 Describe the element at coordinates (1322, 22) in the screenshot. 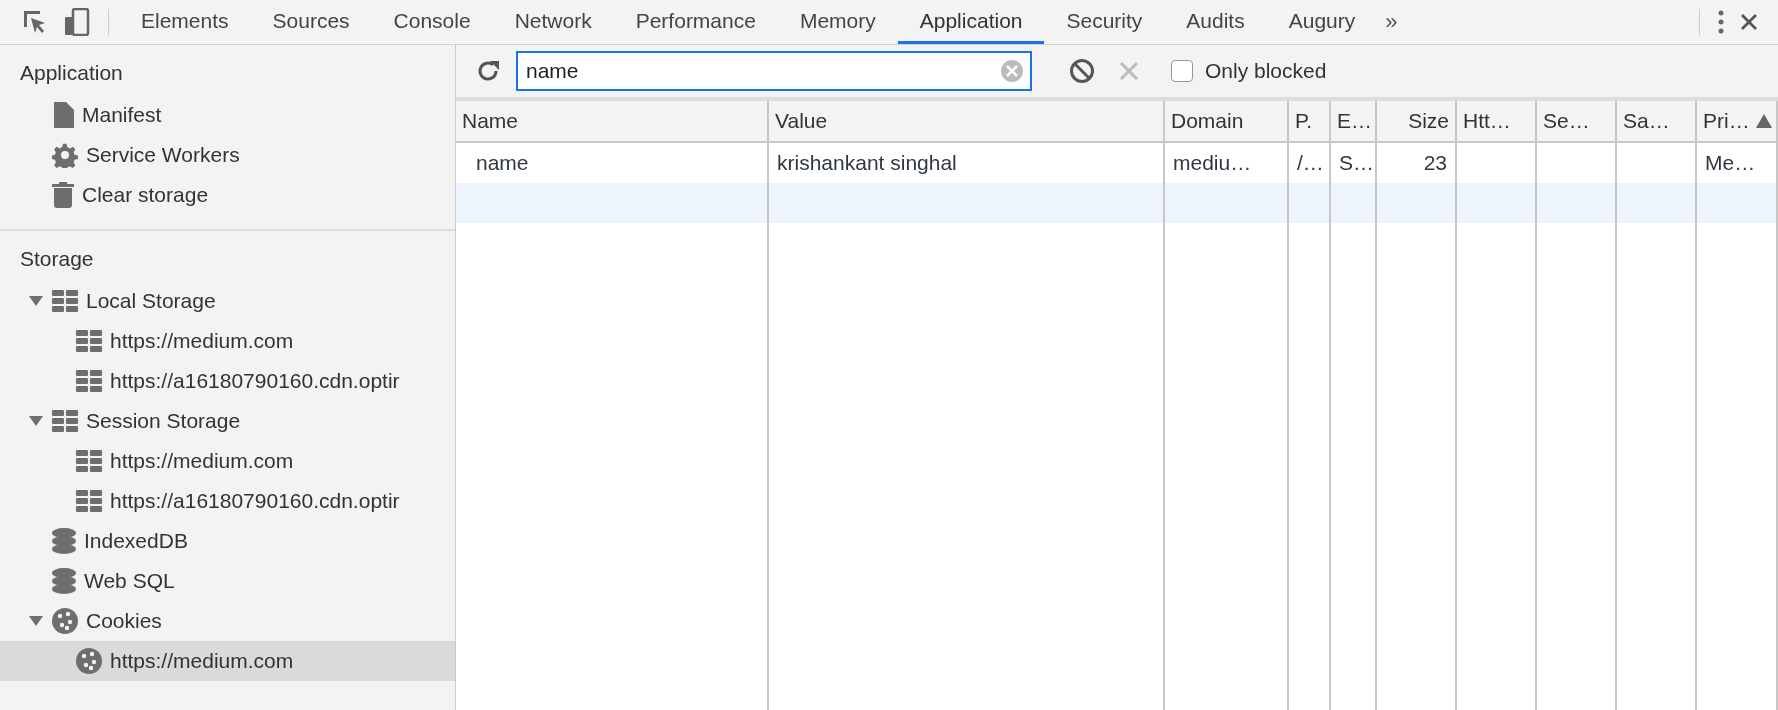

I see `panel-tab: Augury` at that location.